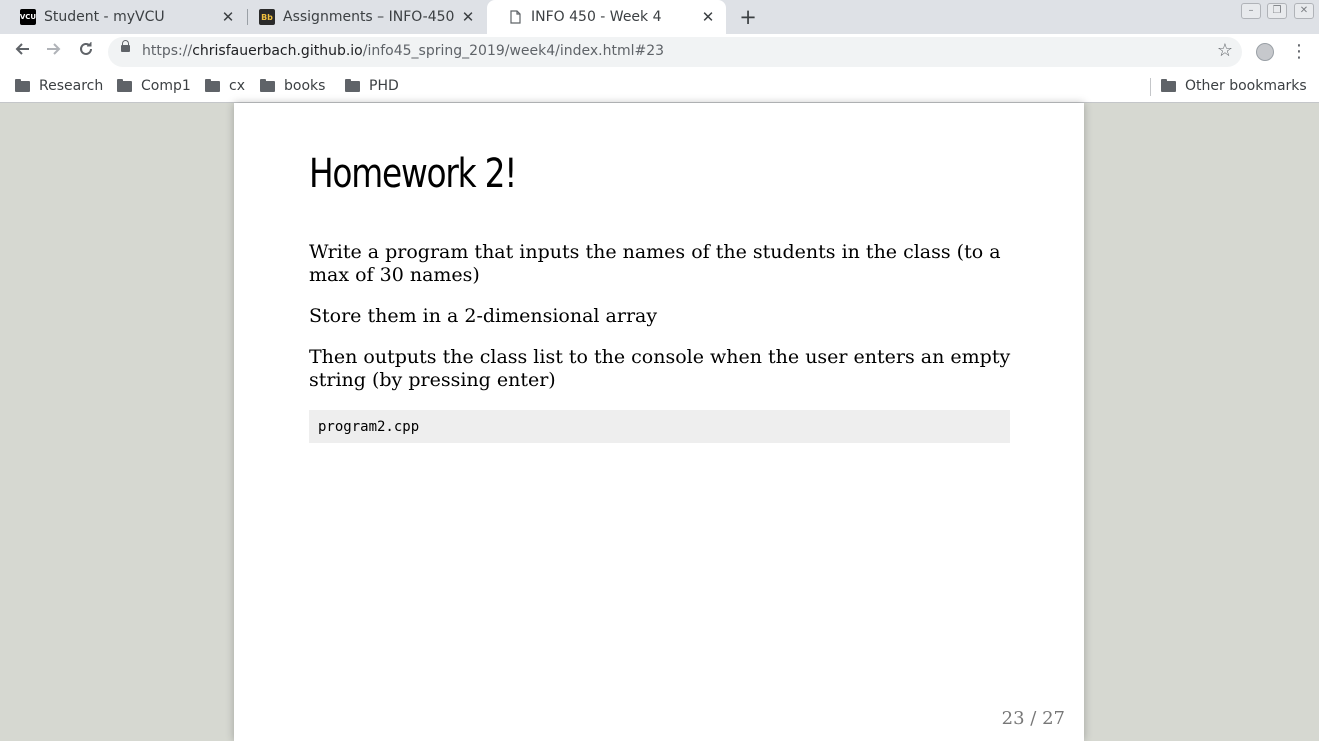 The width and height of the screenshot is (1319, 741). What do you see at coordinates (86, 48) in the screenshot?
I see `reload-icon` at bounding box center [86, 48].